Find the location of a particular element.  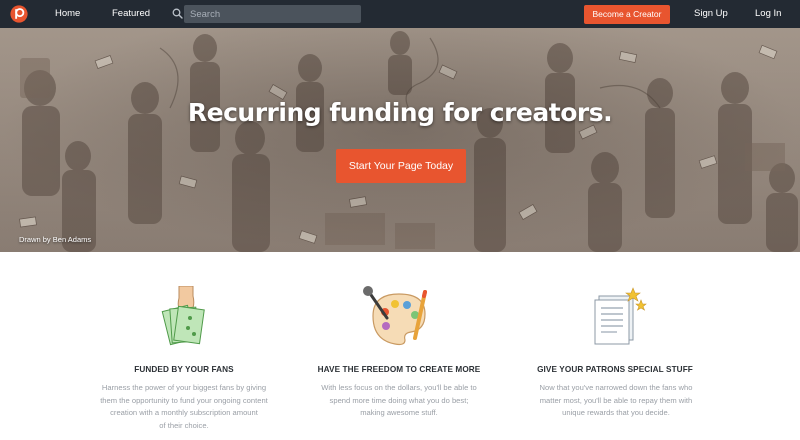

nav-login-link: Log In is located at coordinates (768, 14).